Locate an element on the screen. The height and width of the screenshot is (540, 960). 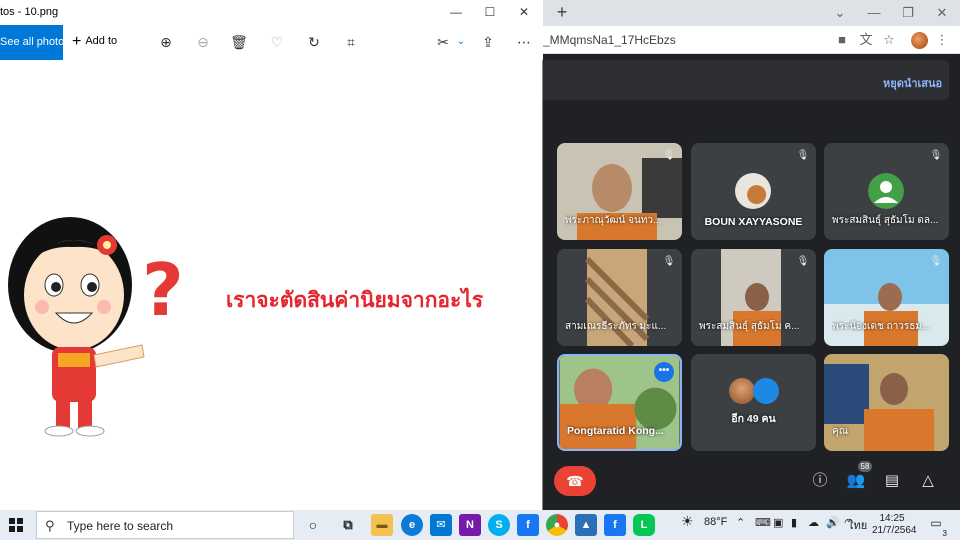
translate-icon: 文 is located at coordinates (866, 40).